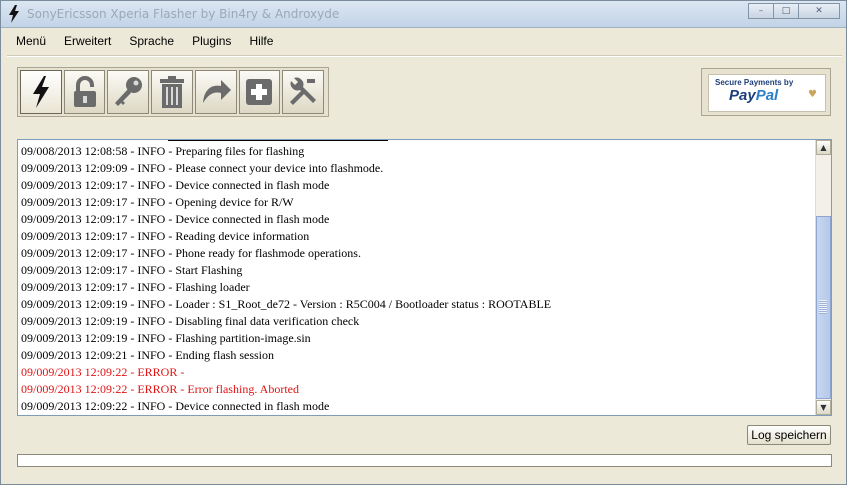 Image resolution: width=847 pixels, height=485 pixels. I want to click on maximize-button: □, so click(786, 11).